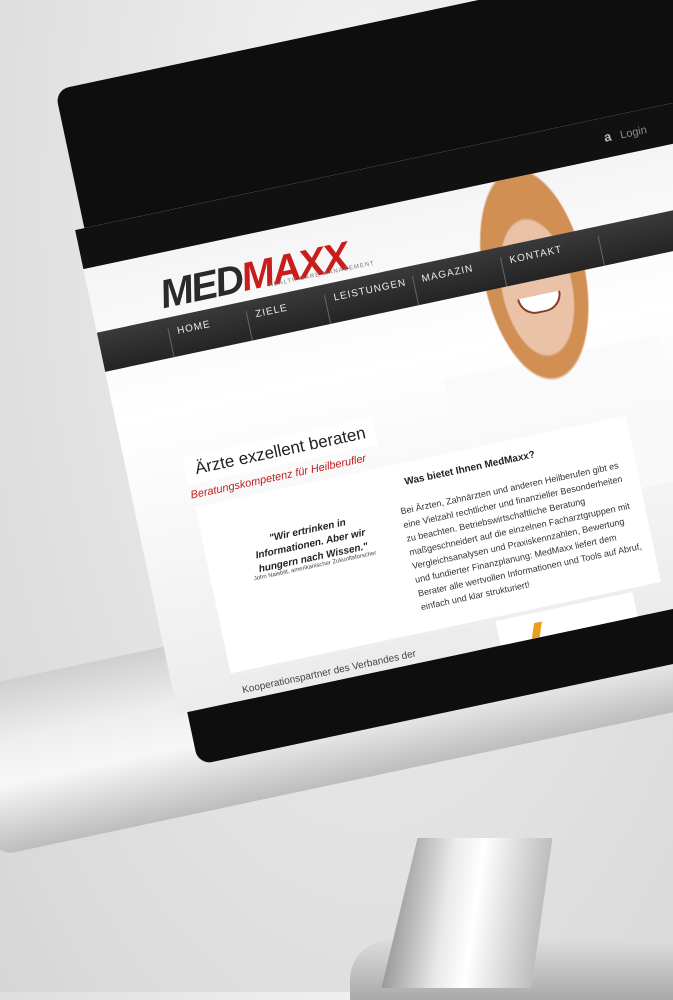  I want to click on nav-item-ziele: ZIELE, so click(269, 321).